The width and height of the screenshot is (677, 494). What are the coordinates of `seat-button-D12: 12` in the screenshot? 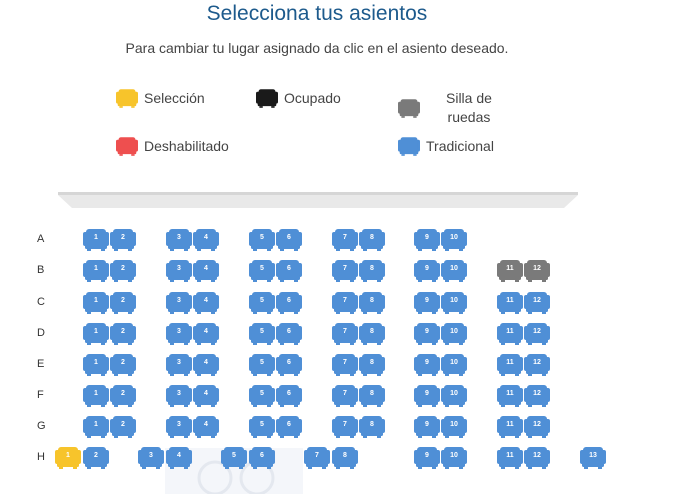 It's located at (537, 334).